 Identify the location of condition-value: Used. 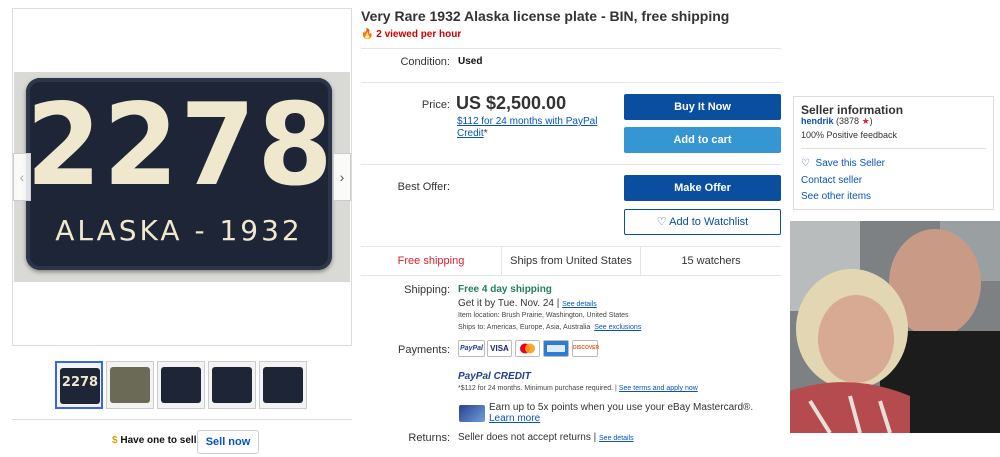
(470, 61).